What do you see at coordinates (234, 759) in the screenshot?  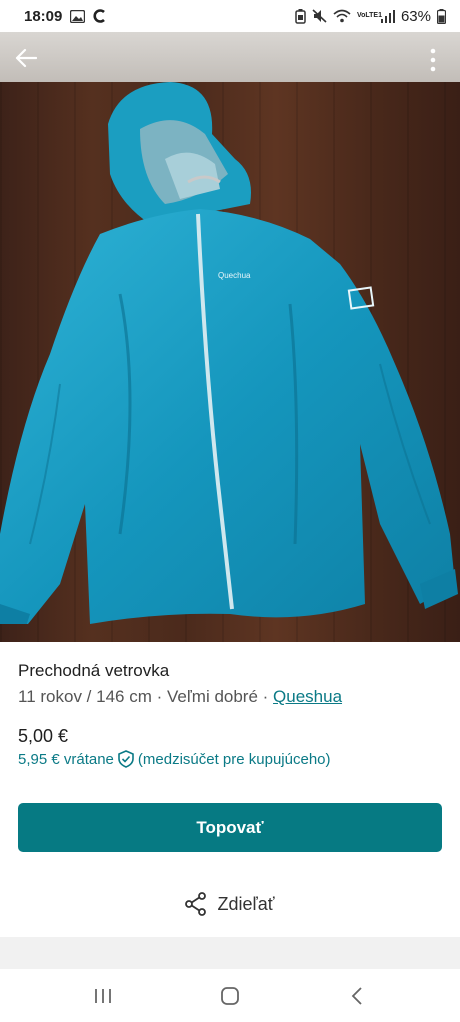 I see `buyer-price-note: (medzisúčet pre kupujúceho)` at bounding box center [234, 759].